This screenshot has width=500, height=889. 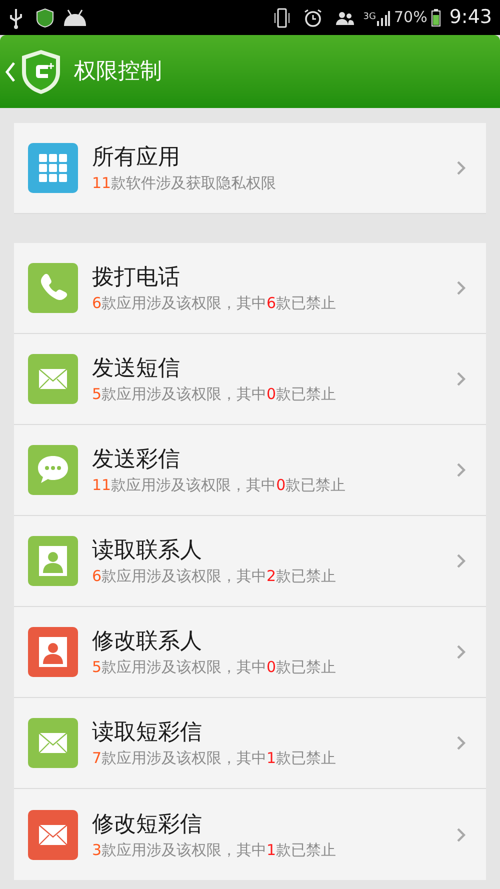 What do you see at coordinates (136, 369) in the screenshot?
I see `row-title: 发送短信` at bounding box center [136, 369].